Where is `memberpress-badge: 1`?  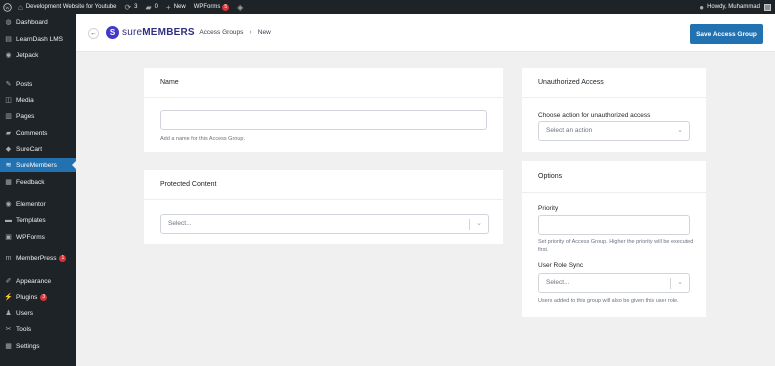
memberpress-badge: 1 is located at coordinates (63, 258).